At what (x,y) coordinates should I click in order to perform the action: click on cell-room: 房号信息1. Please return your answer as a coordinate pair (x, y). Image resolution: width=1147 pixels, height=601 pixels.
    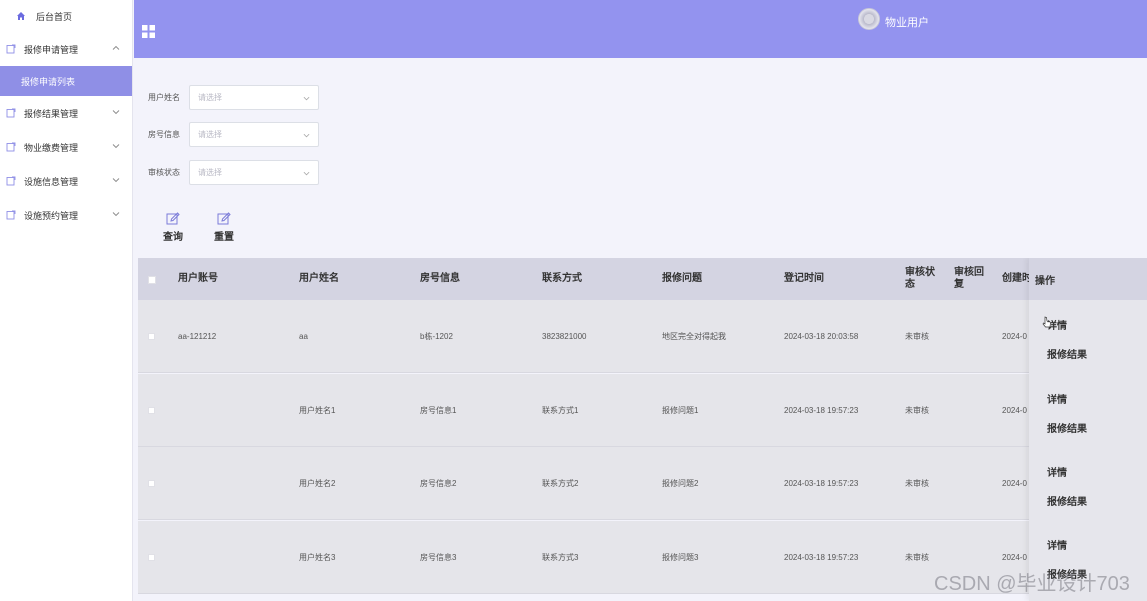
    Looking at the image, I should click on (438, 410).